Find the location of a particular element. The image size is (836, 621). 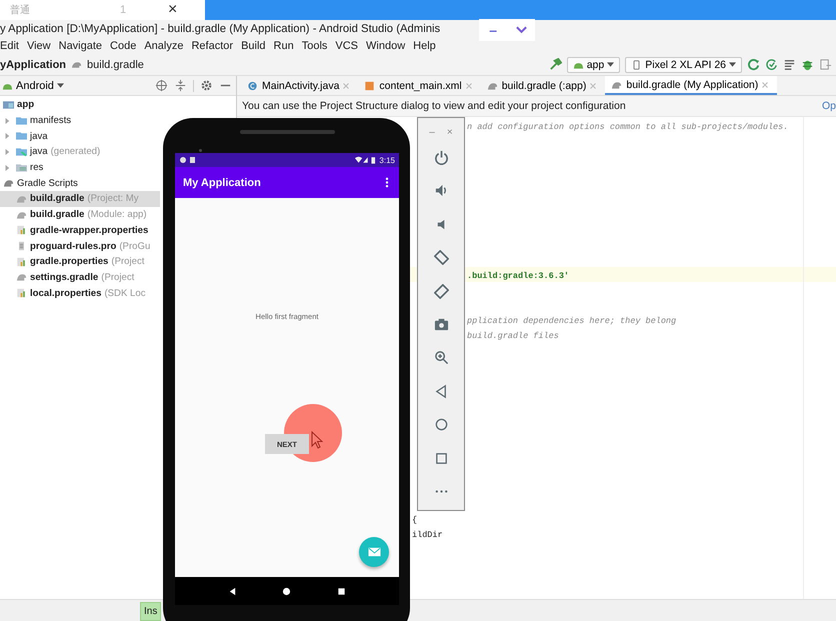

file-icon is located at coordinates (21, 246).